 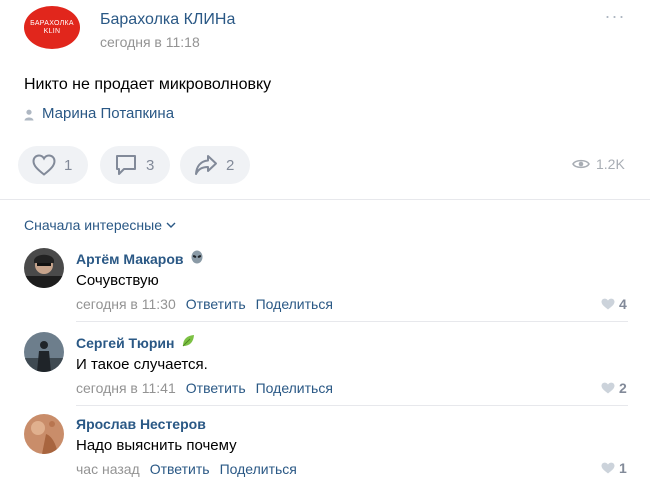 What do you see at coordinates (126, 304) in the screenshot?
I see `comment-time: сегодня в 11:30` at bounding box center [126, 304].